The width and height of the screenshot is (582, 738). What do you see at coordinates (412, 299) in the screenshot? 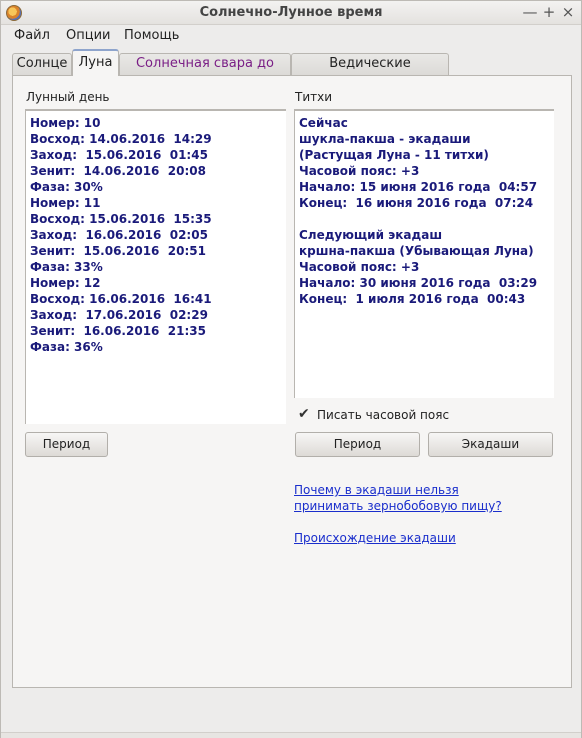
I see `tithi-line: Конец: 1 июля 2016 года 00:43` at bounding box center [412, 299].